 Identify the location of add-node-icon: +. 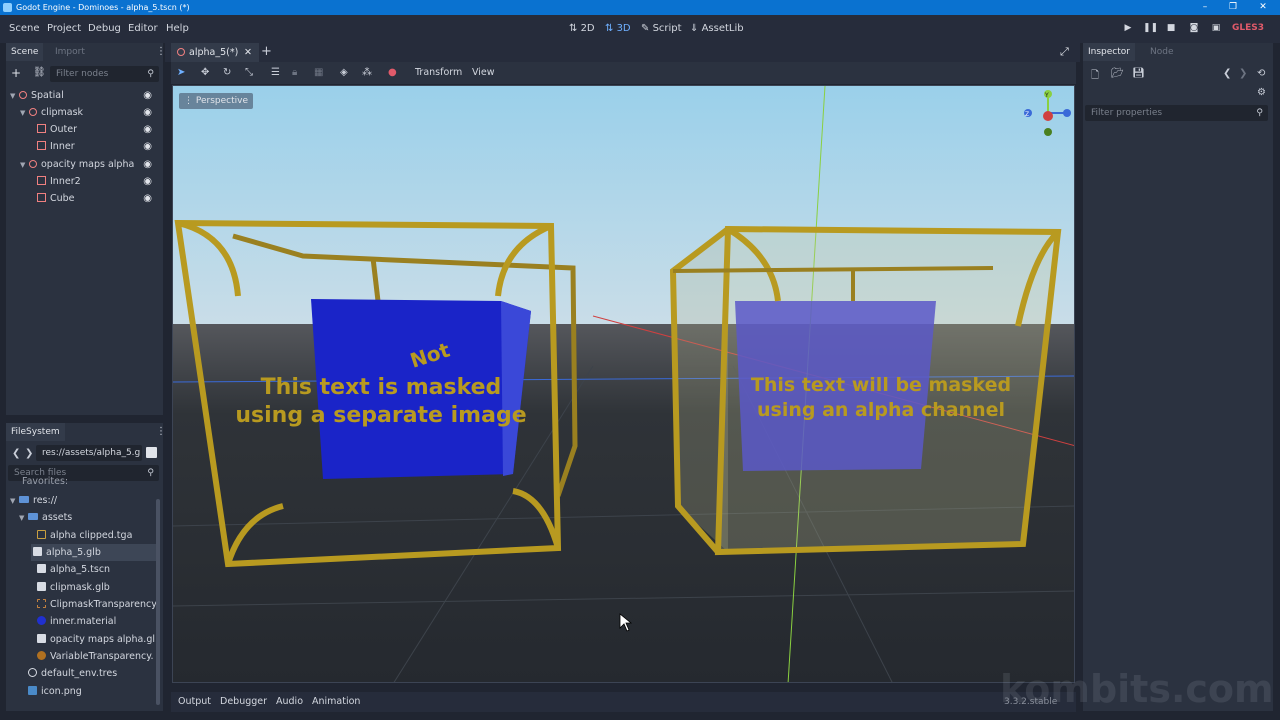
(16, 73).